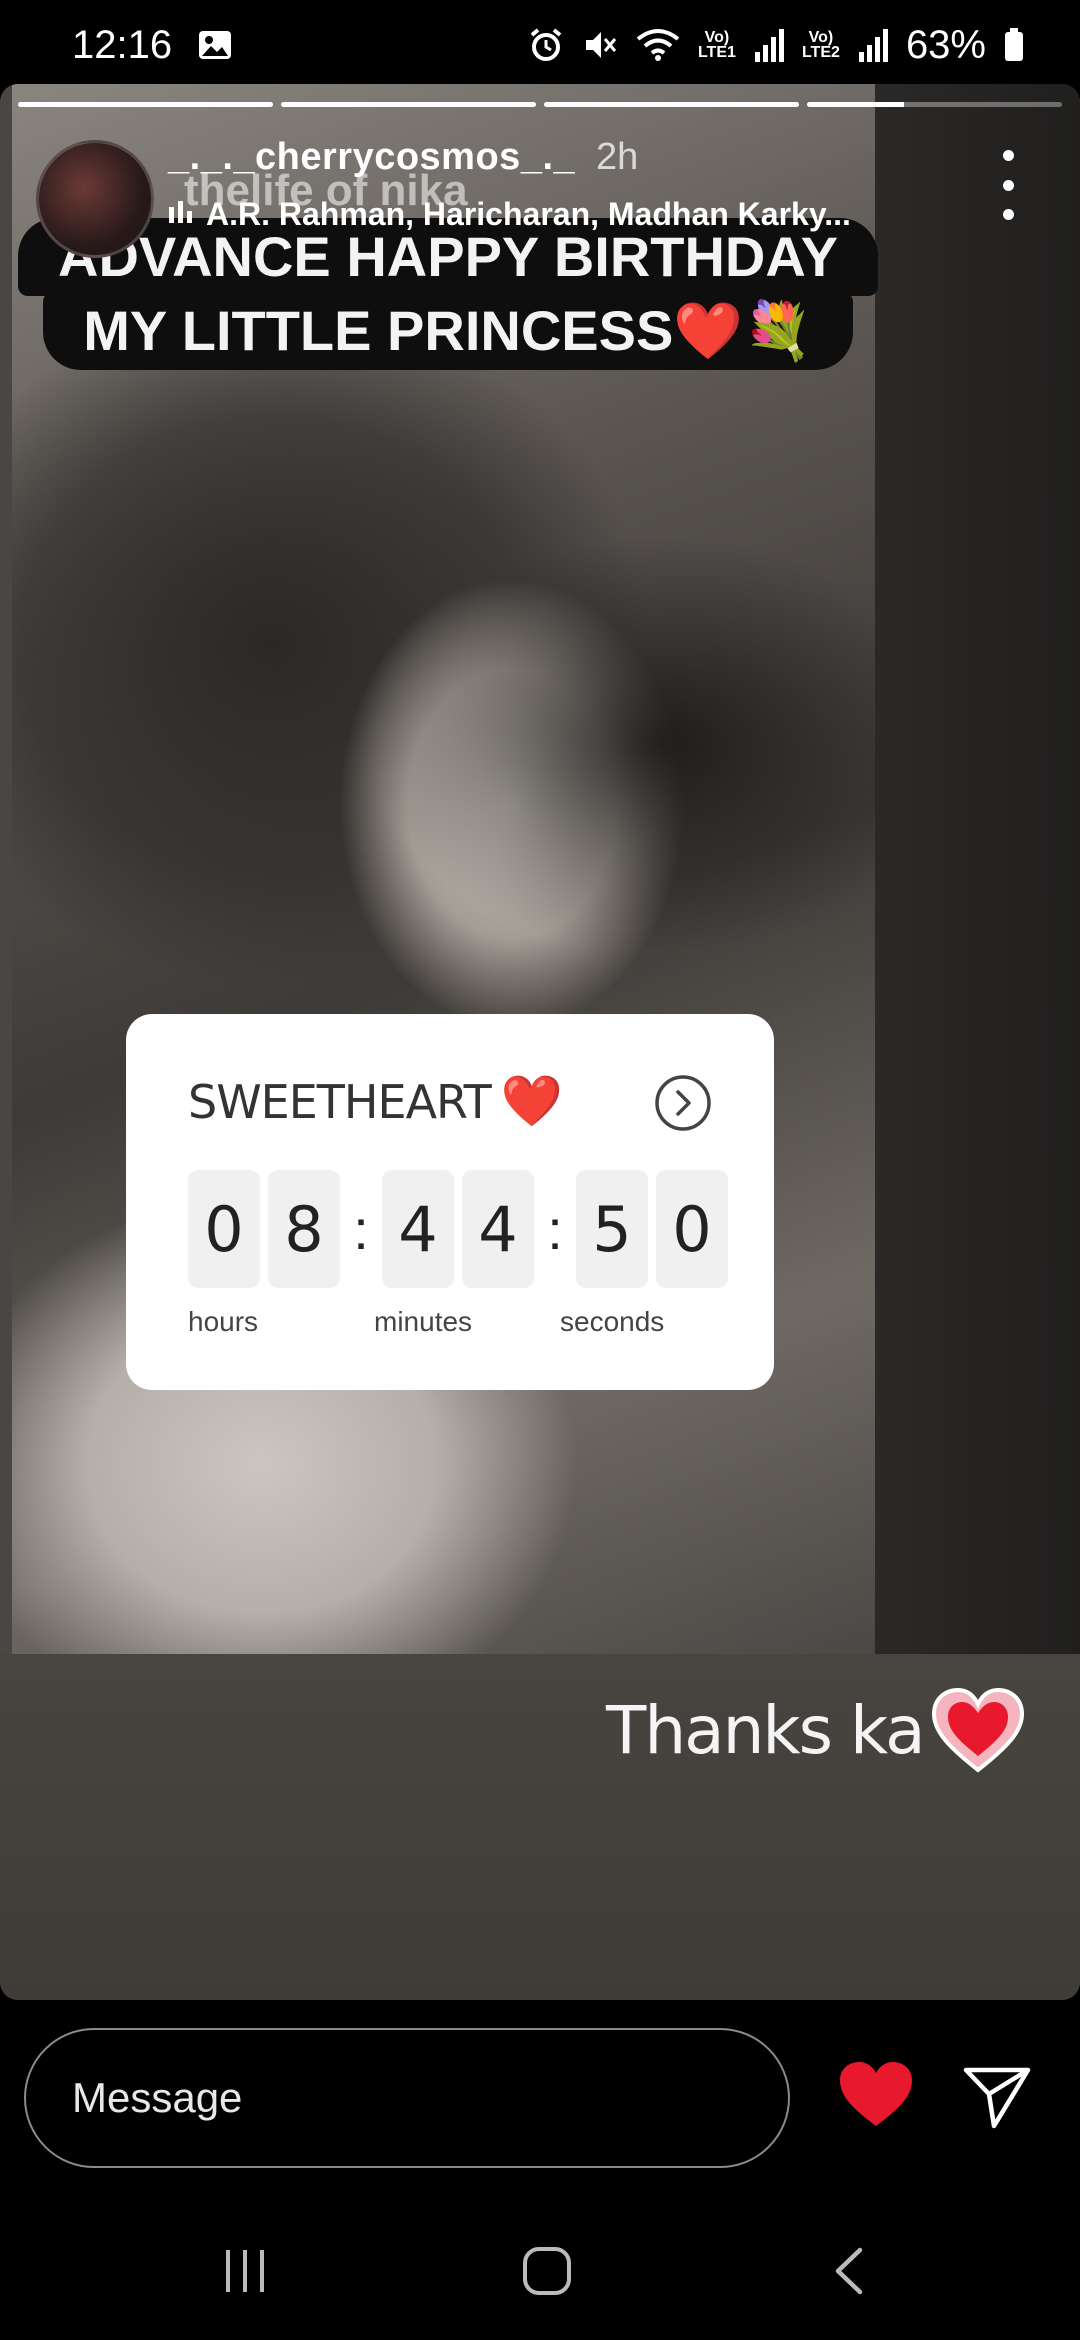 This screenshot has width=1080, height=2340. Describe the element at coordinates (448, 331) in the screenshot. I see `caption-line-2: MY LITTLE PRINCESS❤️💐` at that location.